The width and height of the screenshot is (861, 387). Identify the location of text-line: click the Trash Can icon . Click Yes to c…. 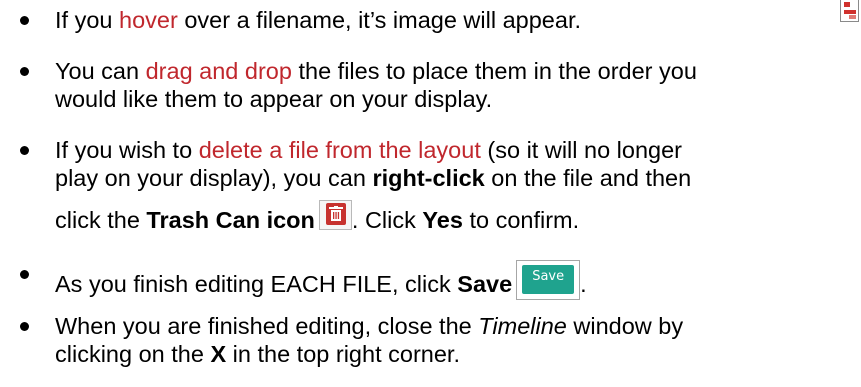
(317, 217).